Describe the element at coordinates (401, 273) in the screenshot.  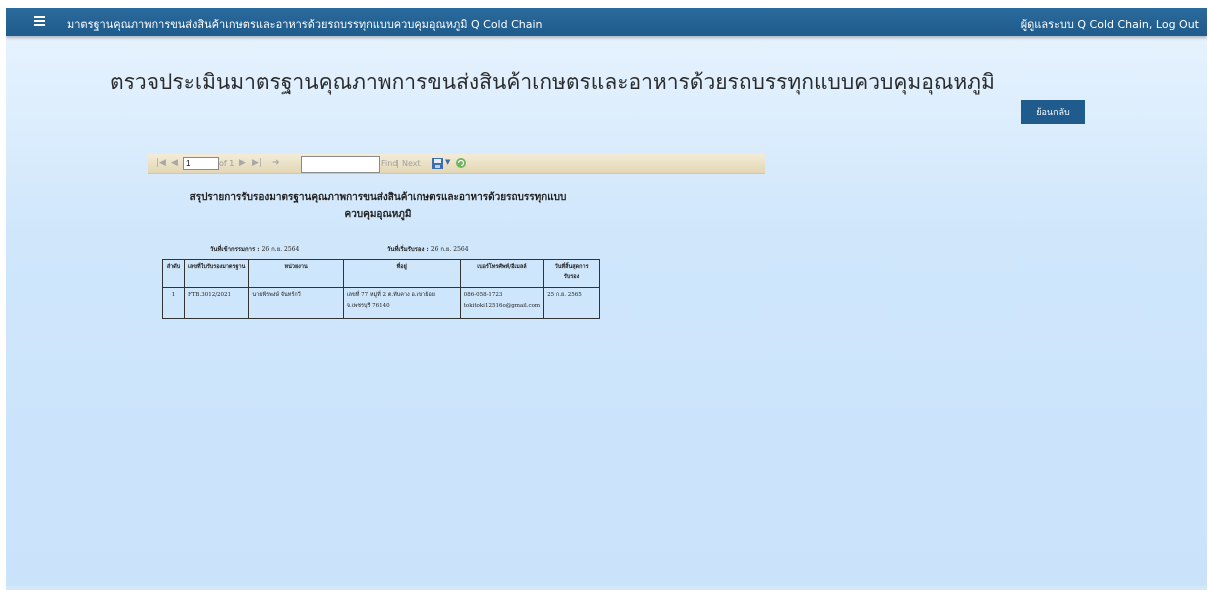
I see `column-header: ที่อยู่` at that location.